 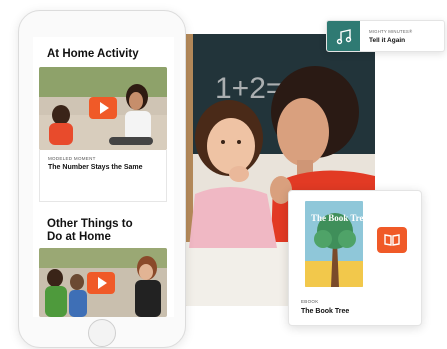 What do you see at coordinates (391, 31) in the screenshot?
I see `music-kicker: MIGHTY MINUTES®` at bounding box center [391, 31].